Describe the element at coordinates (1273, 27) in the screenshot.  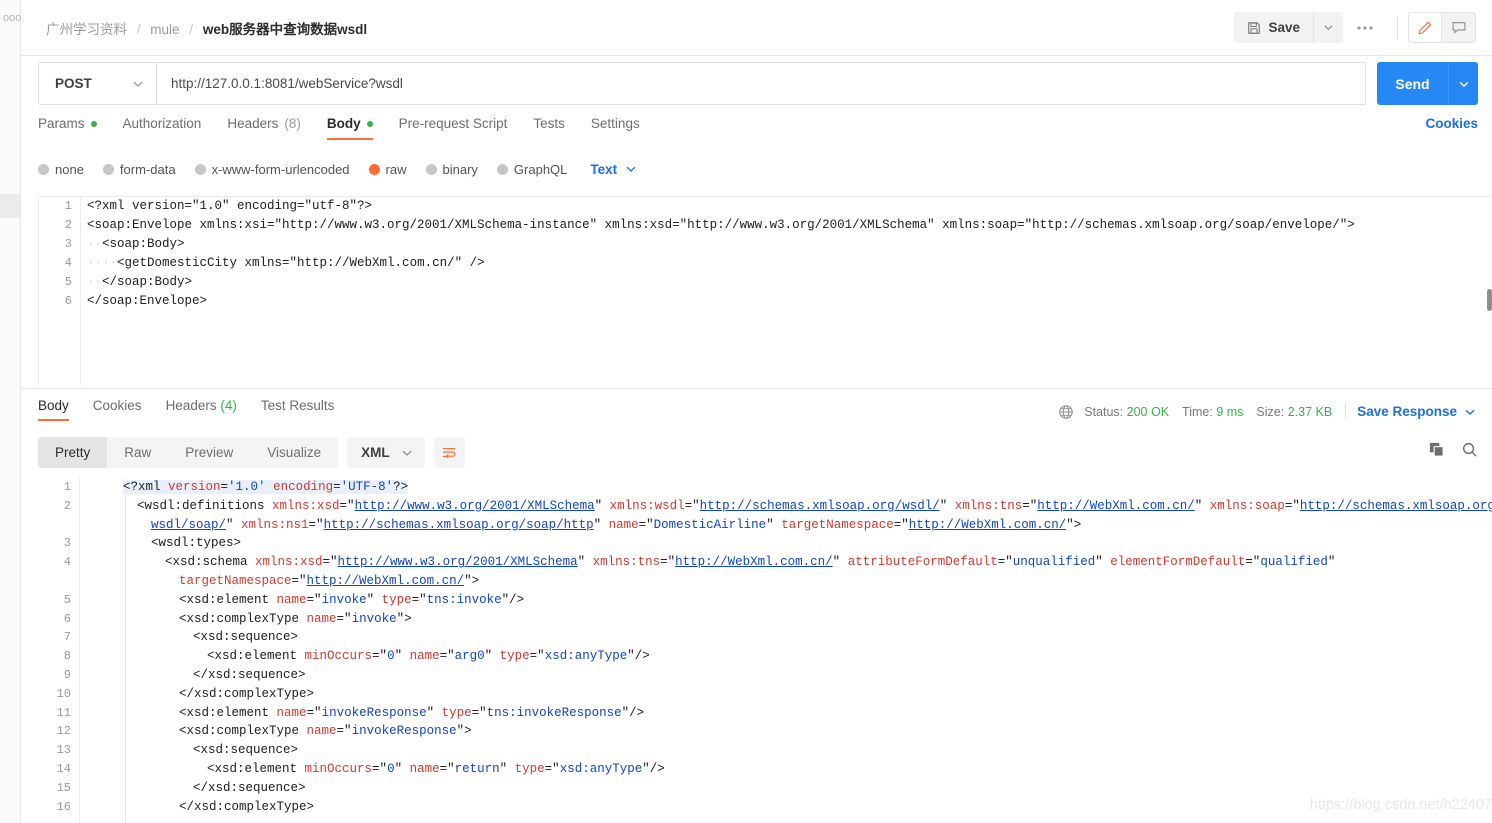
I see `save-button: Save` at that location.